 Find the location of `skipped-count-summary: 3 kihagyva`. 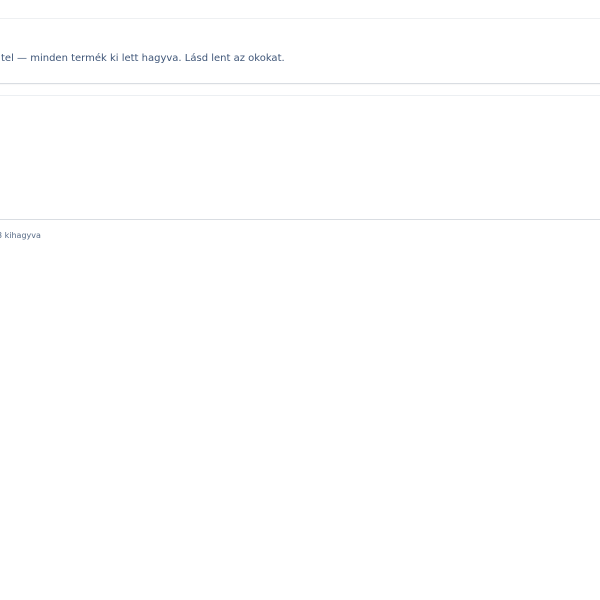

skipped-count-summary: 3 kihagyva is located at coordinates (20, 235).